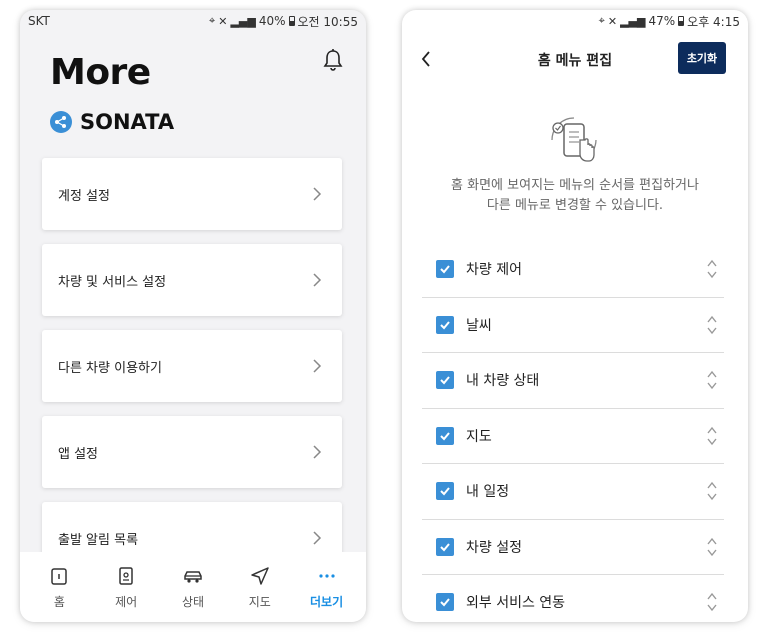  I want to click on list-item: 날씨, so click(573, 325).